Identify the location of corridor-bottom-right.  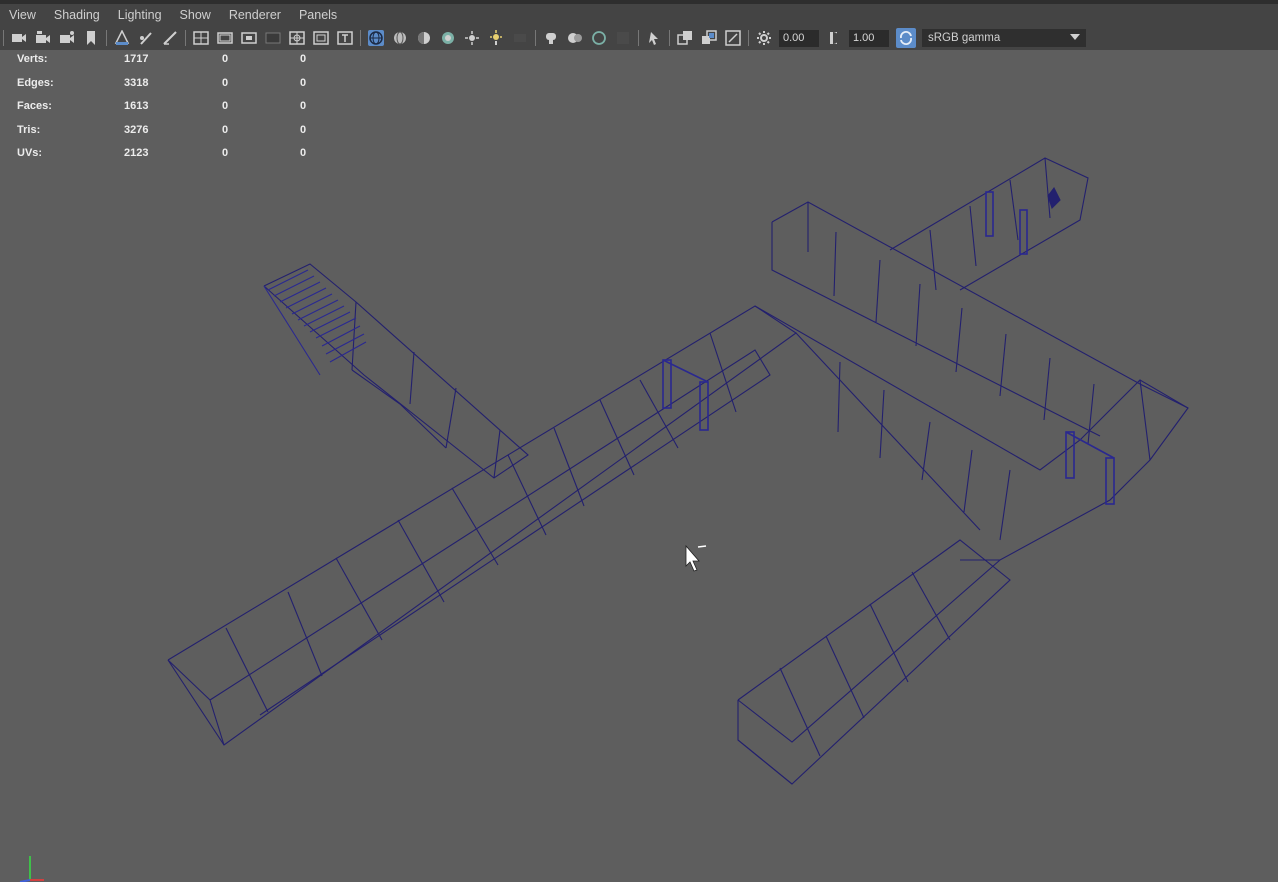
(874, 662).